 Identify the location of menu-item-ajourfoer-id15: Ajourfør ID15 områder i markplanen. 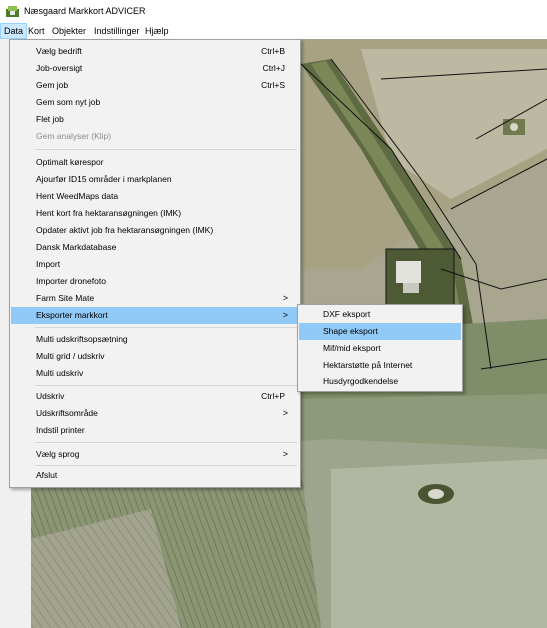
(155, 179).